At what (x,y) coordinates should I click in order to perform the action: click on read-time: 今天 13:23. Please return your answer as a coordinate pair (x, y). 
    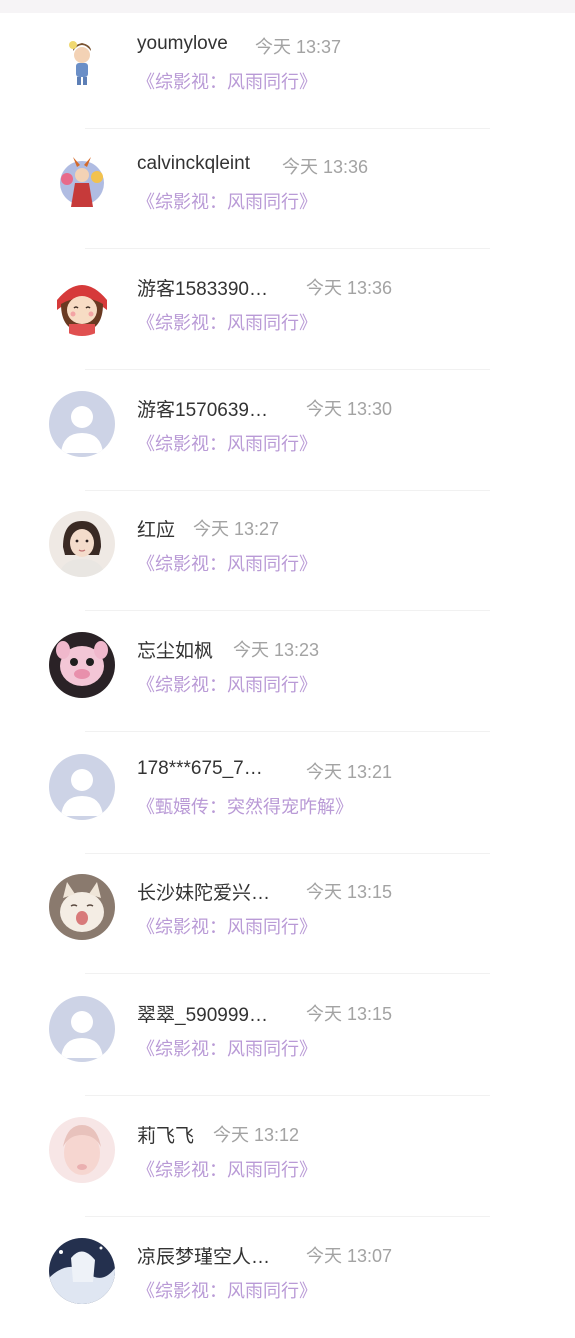
    Looking at the image, I should click on (276, 650).